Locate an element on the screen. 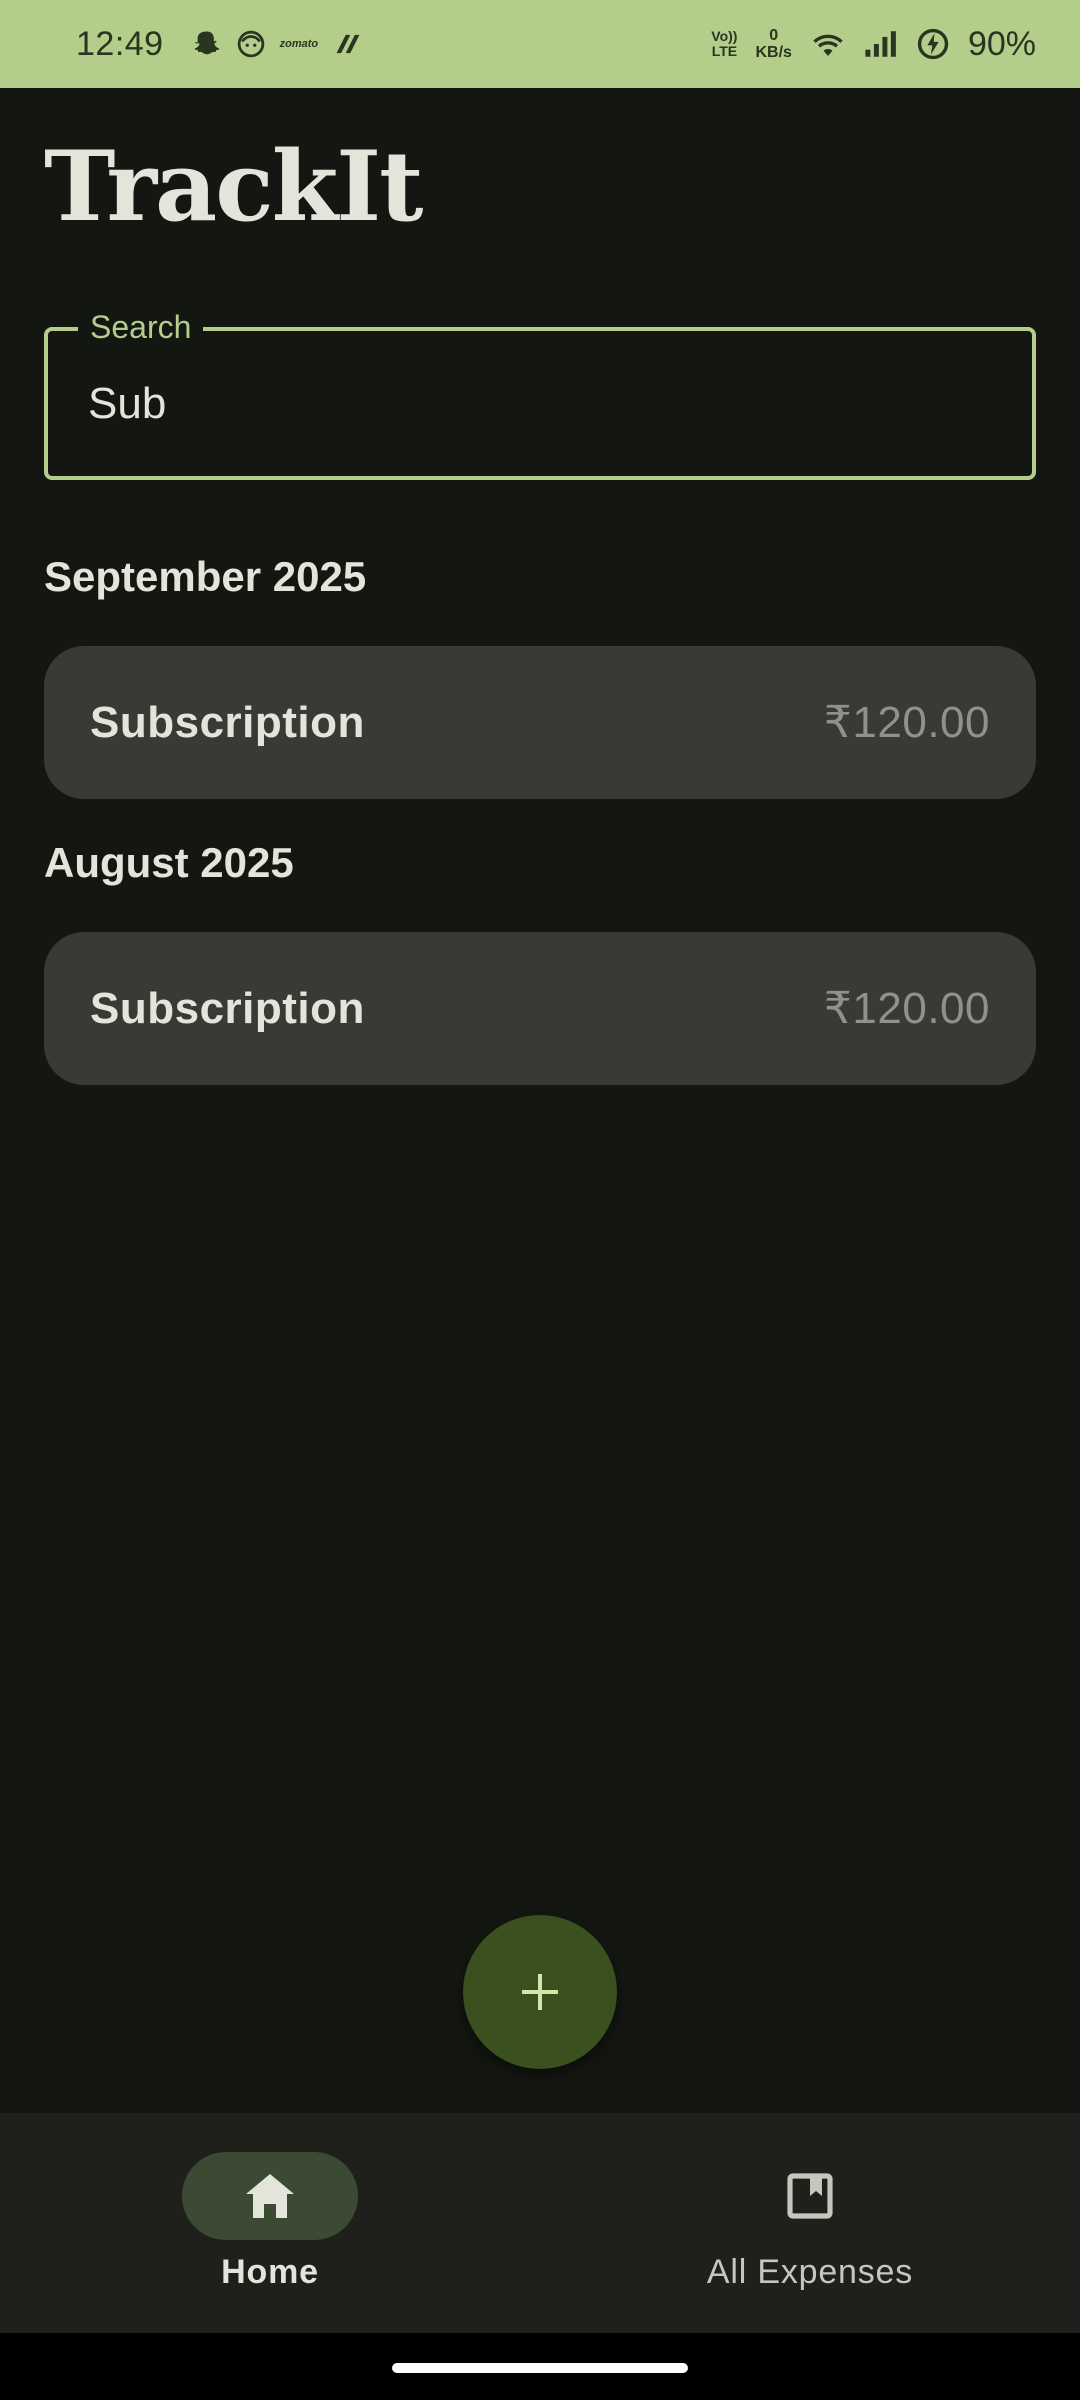 The height and width of the screenshot is (2400, 1080). zomato-icon: zomato is located at coordinates (299, 44).